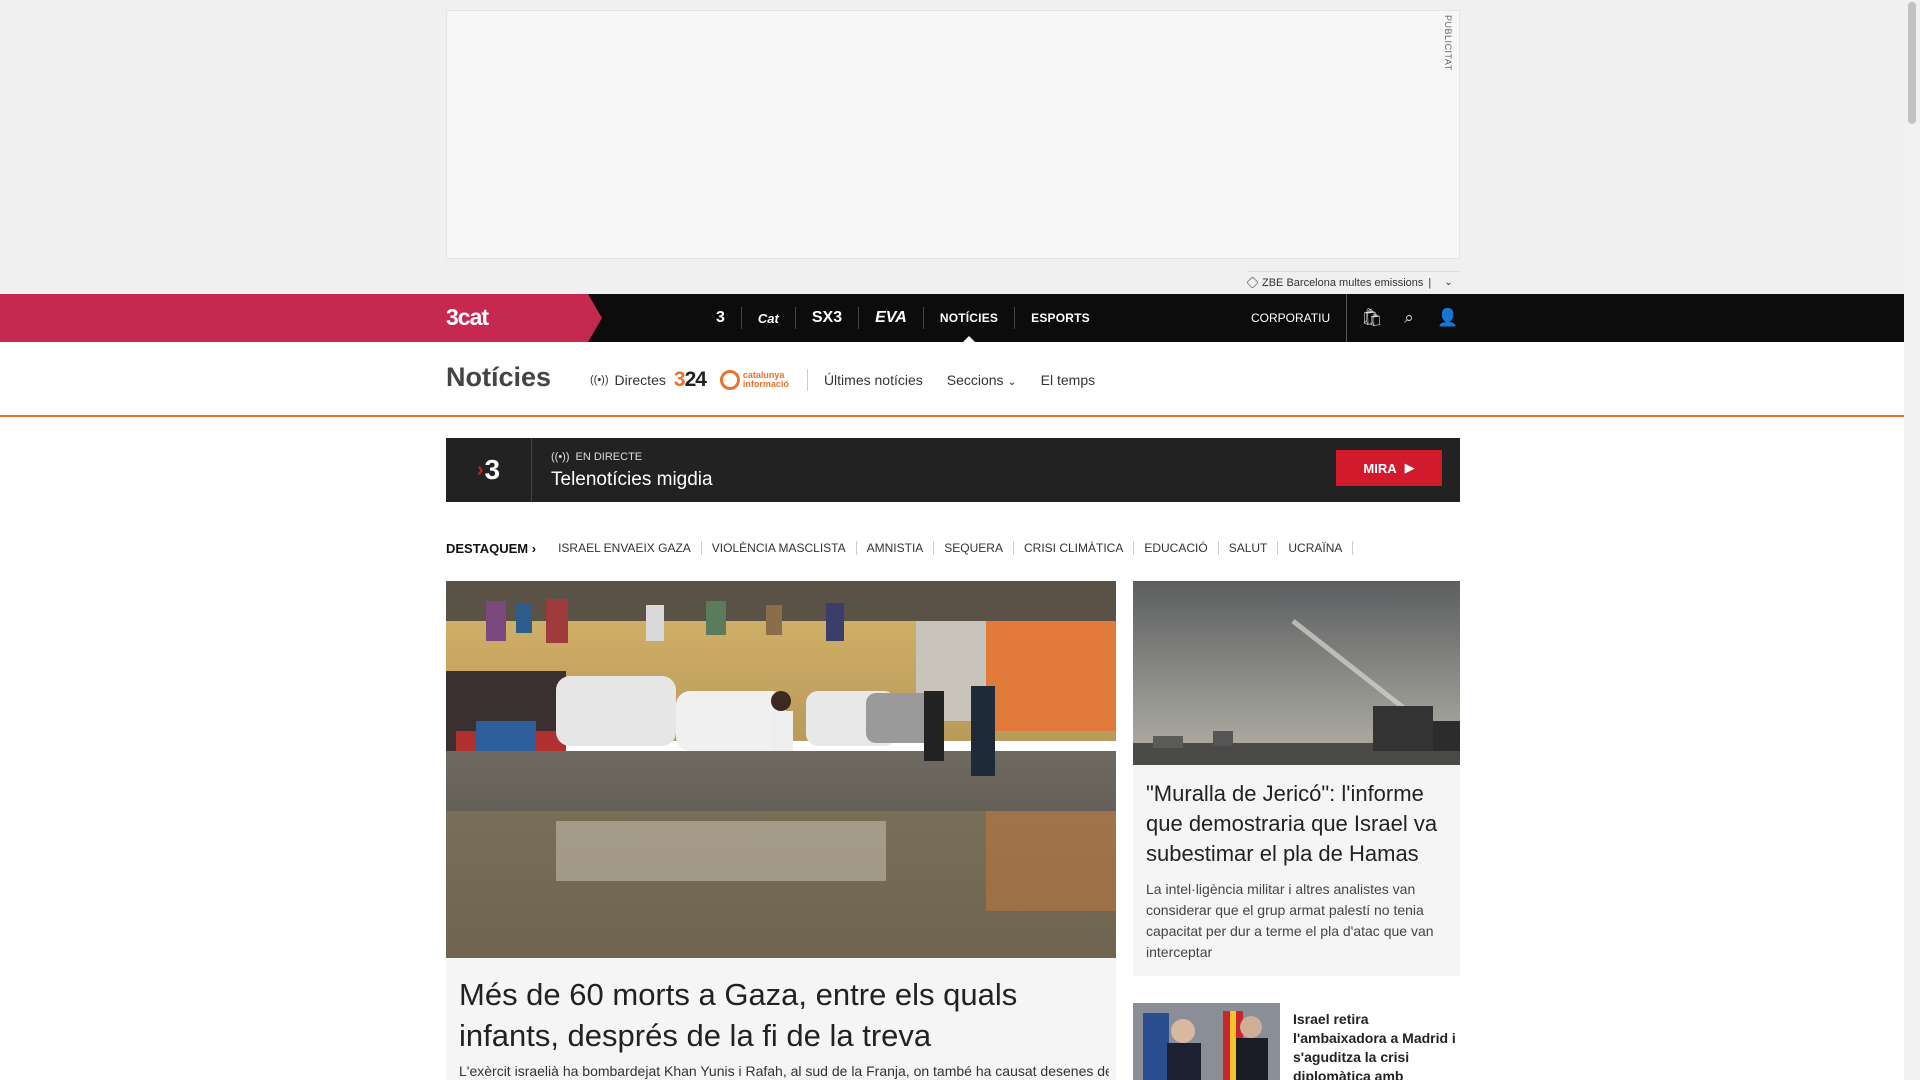 This screenshot has height=1080, width=1920. Describe the element at coordinates (1409, 467) in the screenshot. I see `play-icon: ▶` at that location.